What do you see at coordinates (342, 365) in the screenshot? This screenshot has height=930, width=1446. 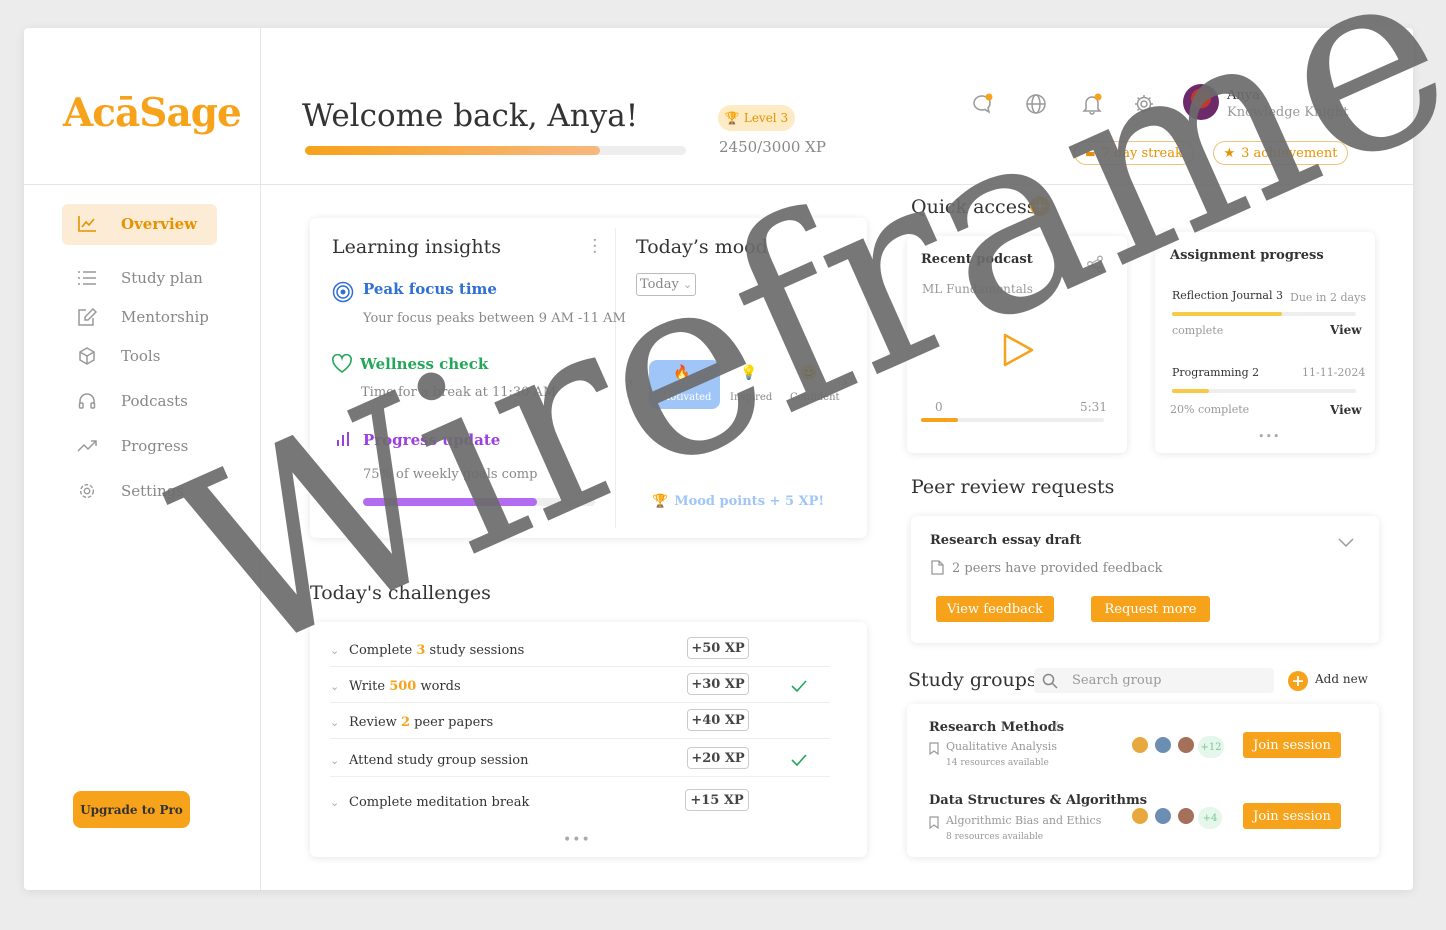 I see `heart-icon` at bounding box center [342, 365].